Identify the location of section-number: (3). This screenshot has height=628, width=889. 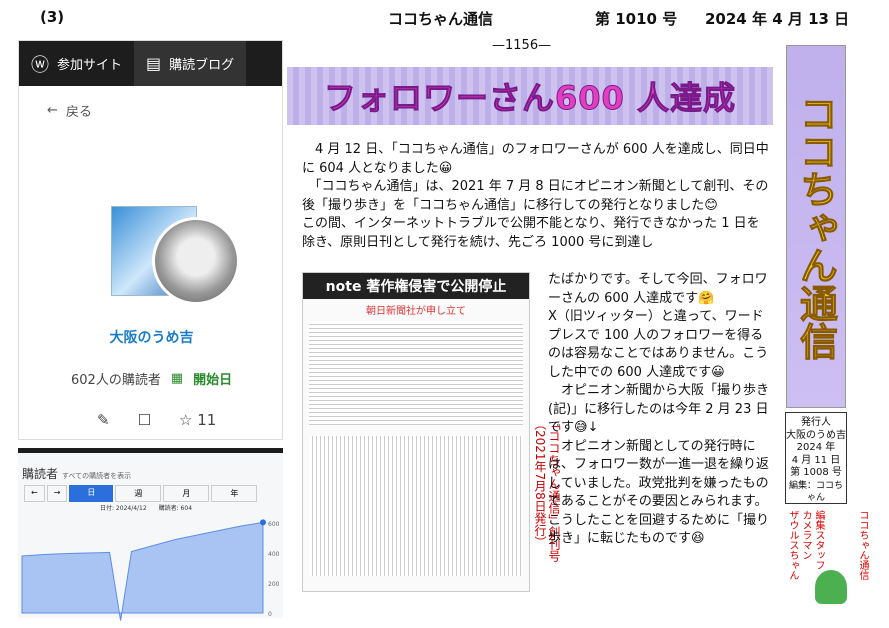
(52, 17).